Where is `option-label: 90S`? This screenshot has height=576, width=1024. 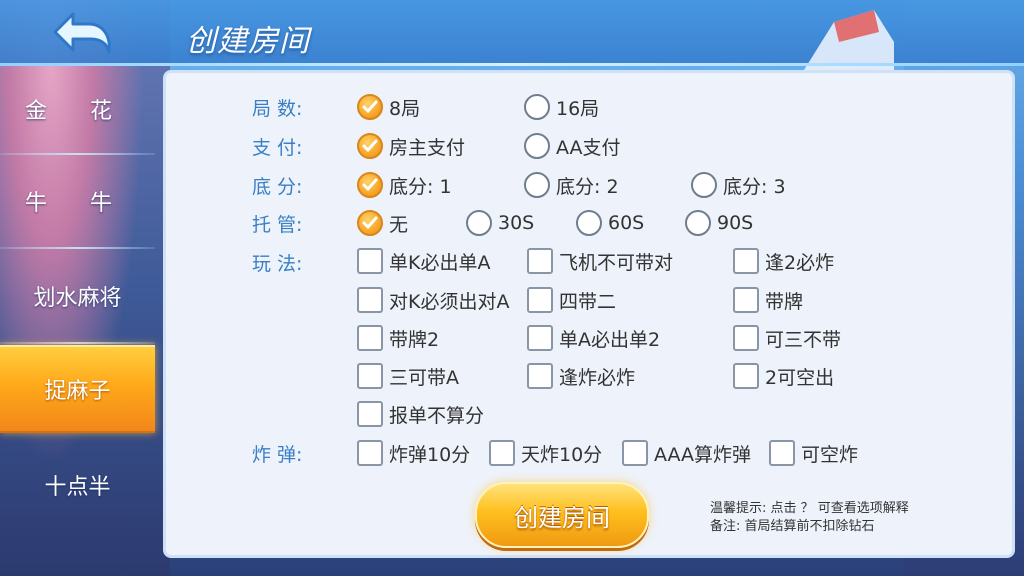 option-label: 90S is located at coordinates (735, 223).